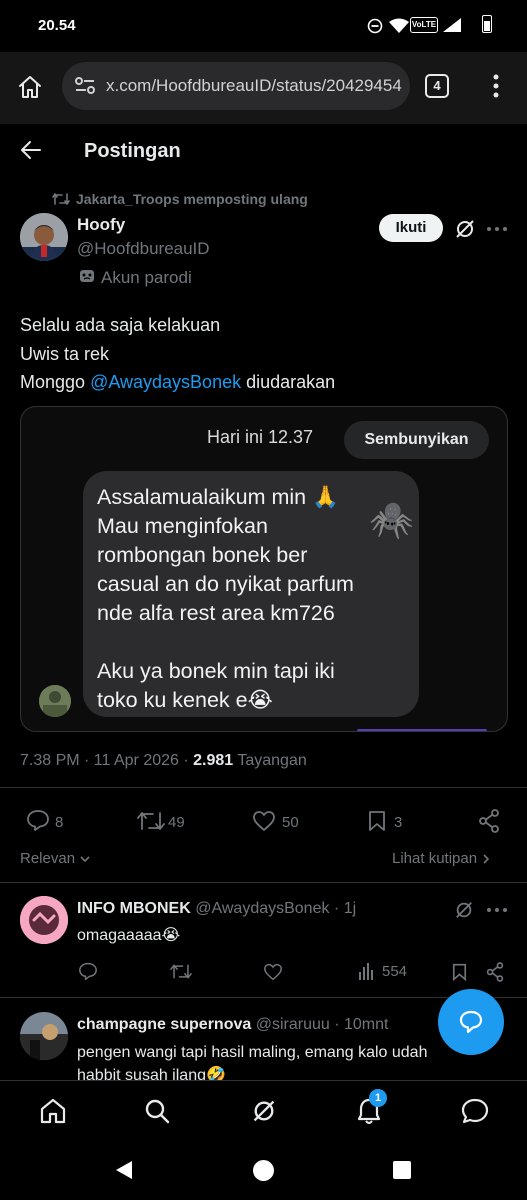 The height and width of the screenshot is (1200, 527). Describe the element at coordinates (416, 440) in the screenshot. I see `hide-button: Sembunyikan` at that location.